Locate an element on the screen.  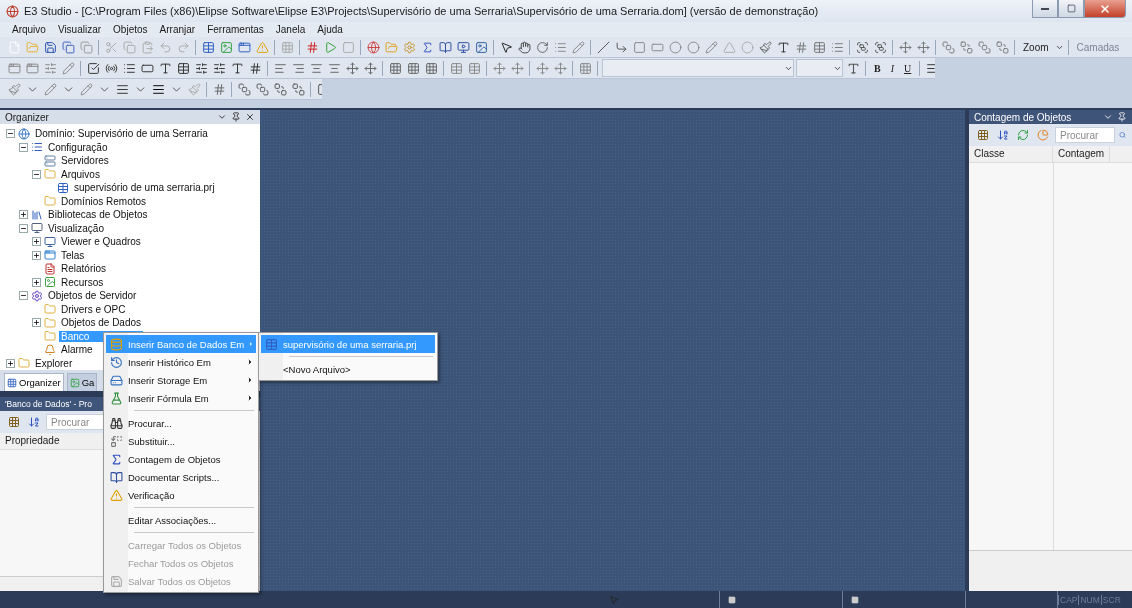
menu-item: <Novo Arquivo> is located at coordinates (348, 369).